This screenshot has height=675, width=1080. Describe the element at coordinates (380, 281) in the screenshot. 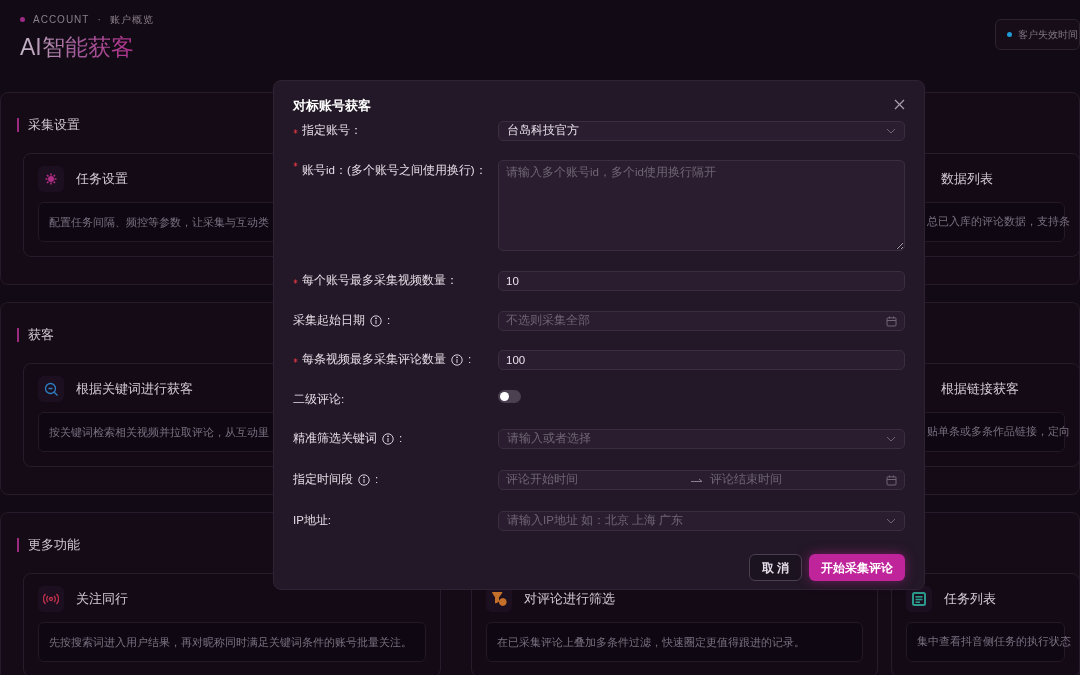

I see `field-label: 每个账号最多采集视频数量：` at that location.